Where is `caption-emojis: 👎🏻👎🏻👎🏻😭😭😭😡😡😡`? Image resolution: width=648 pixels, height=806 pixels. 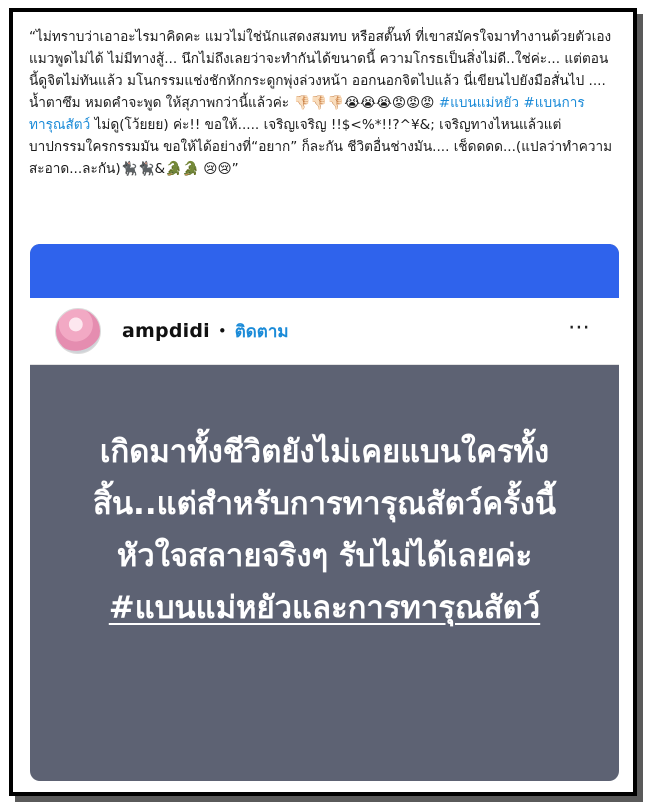
caption-emojis: 👎🏻👎🏻👎🏻😭😭😭😡😡😡 is located at coordinates (366, 103).